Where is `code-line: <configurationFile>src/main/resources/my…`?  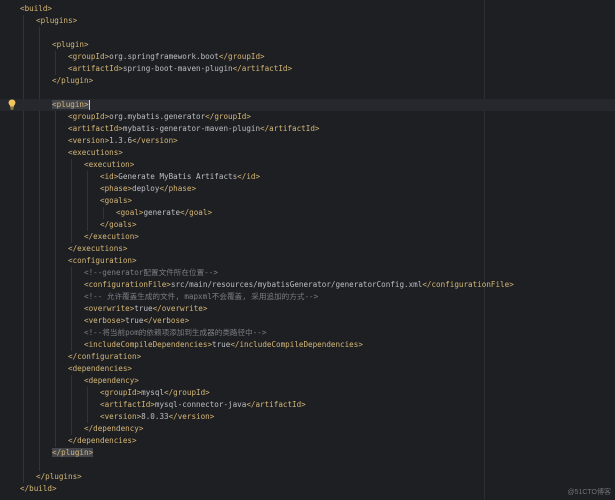
code-line: <configurationFile>src/main/resources/my… is located at coordinates (307, 285).